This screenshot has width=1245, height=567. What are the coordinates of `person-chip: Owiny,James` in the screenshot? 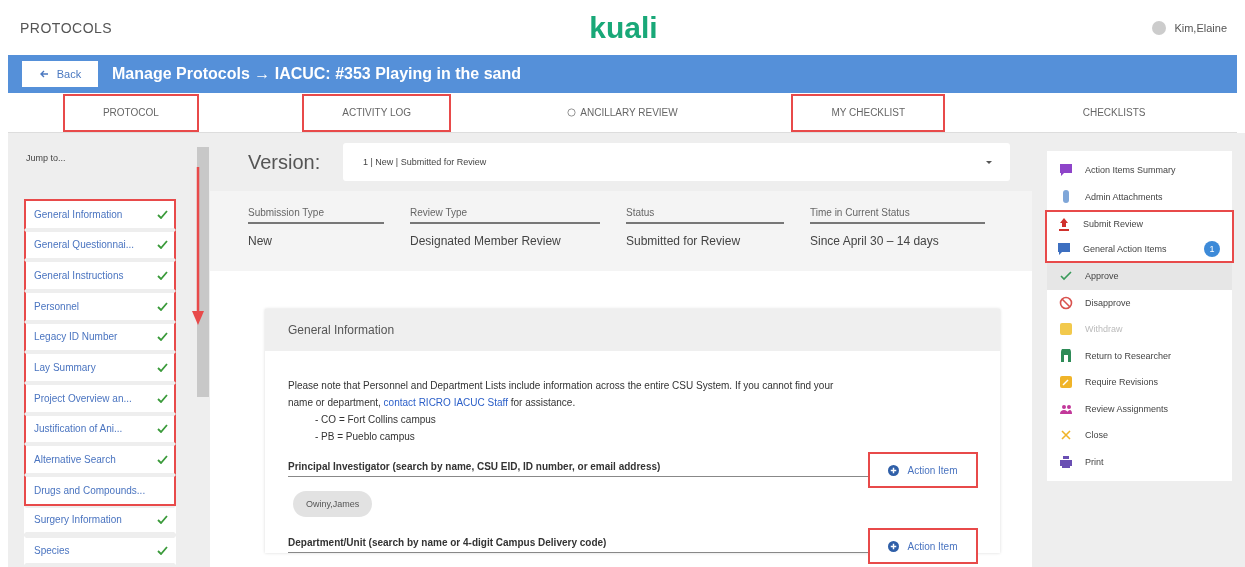 It's located at (333, 504).